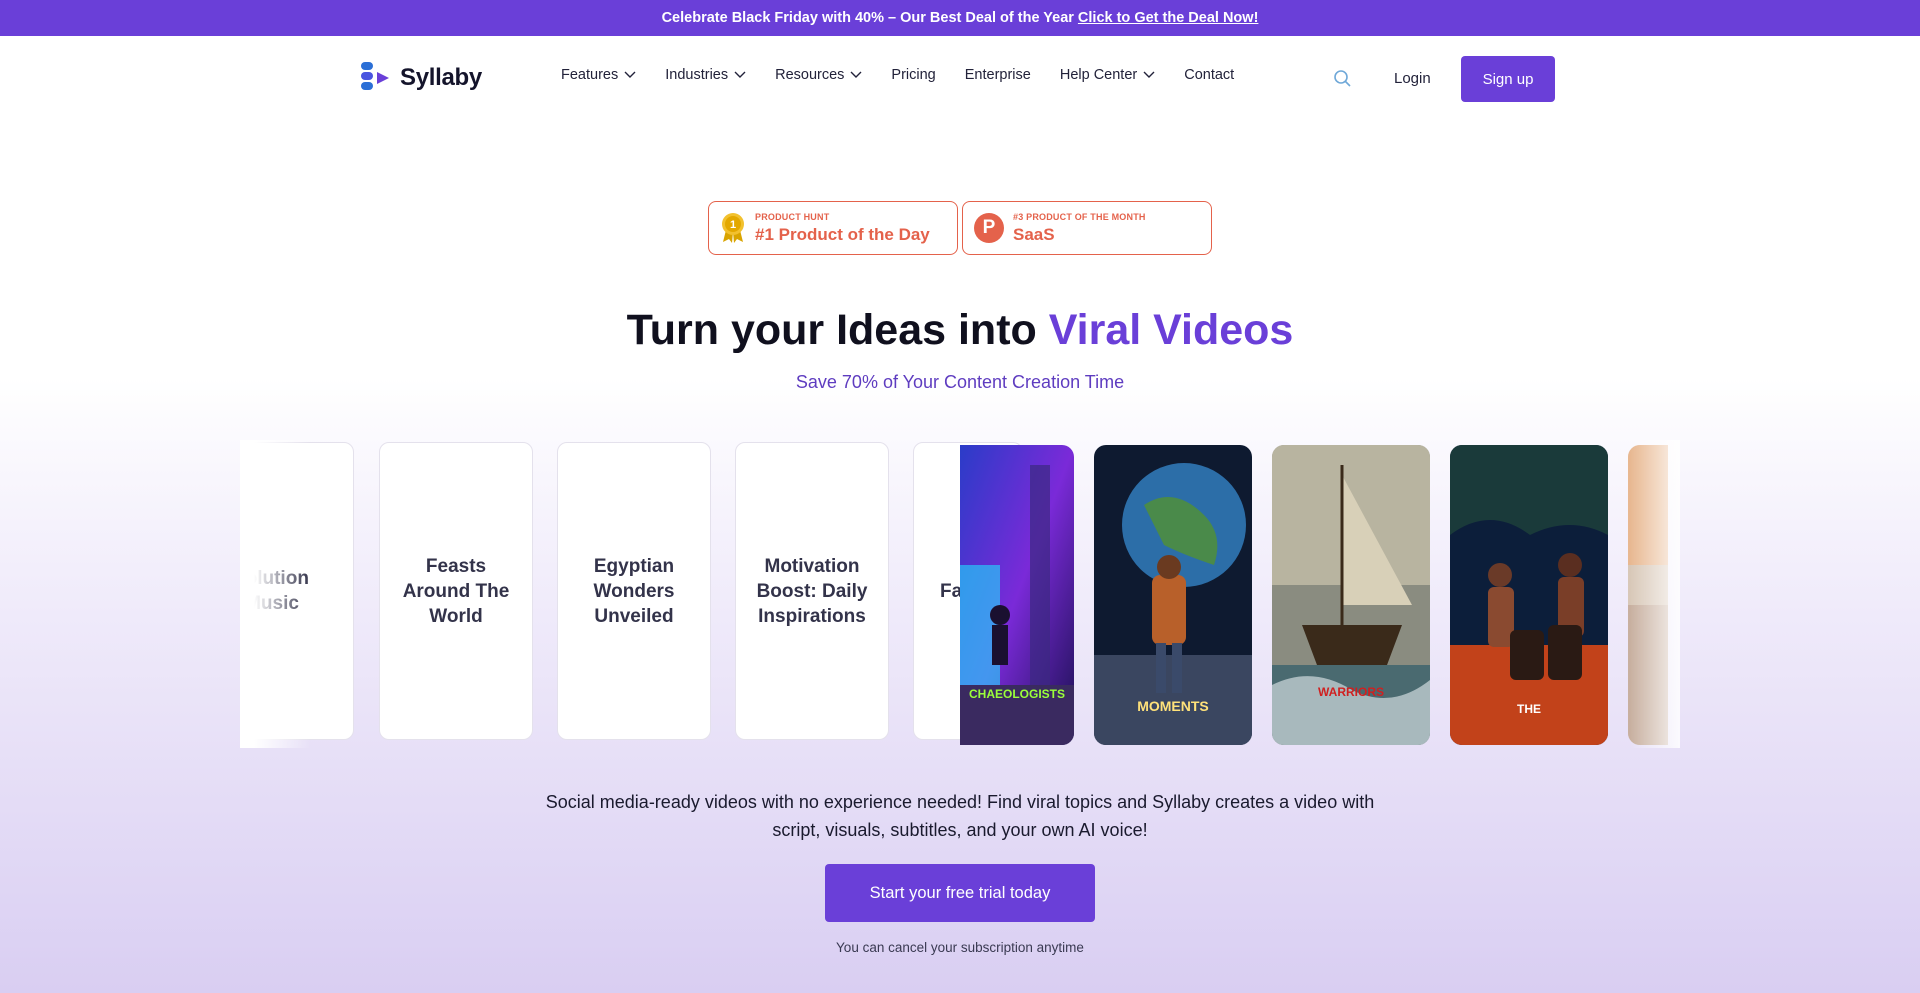  What do you see at coordinates (697, 75) in the screenshot?
I see `nav-item-label: Industries` at bounding box center [697, 75].